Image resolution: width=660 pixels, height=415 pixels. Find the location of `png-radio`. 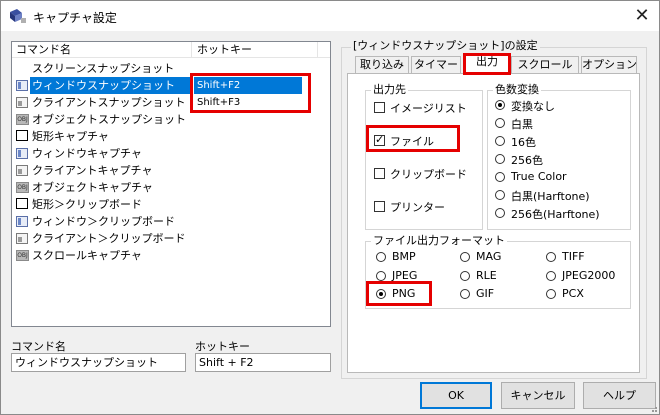

png-radio is located at coordinates (381, 294).